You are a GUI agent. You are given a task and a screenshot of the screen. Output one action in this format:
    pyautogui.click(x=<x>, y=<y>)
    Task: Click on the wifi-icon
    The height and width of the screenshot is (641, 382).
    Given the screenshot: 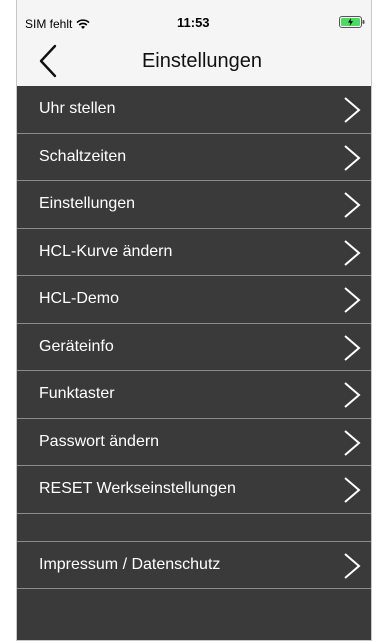 What is the action you would take?
    pyautogui.click(x=83, y=23)
    